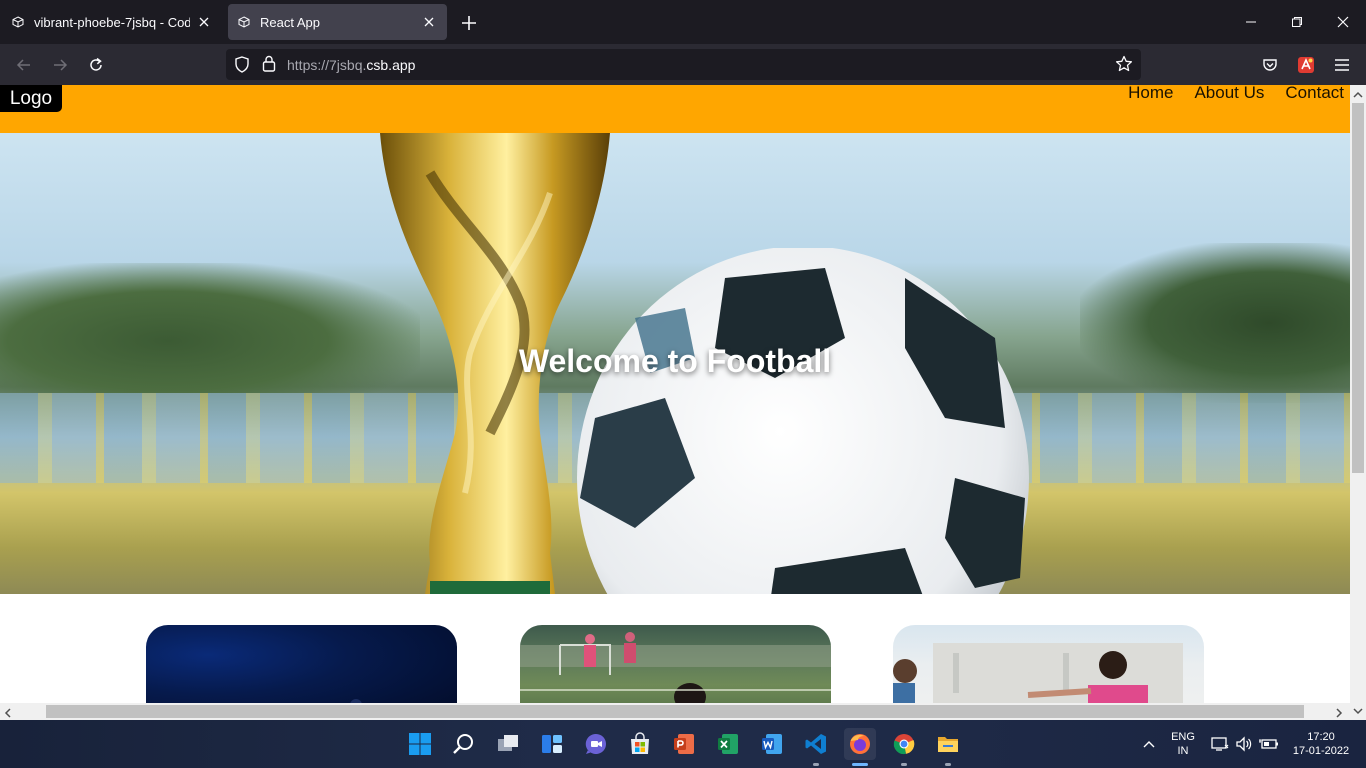 The height and width of the screenshot is (768, 1366). I want to click on chrome-icon, so click(904, 744).